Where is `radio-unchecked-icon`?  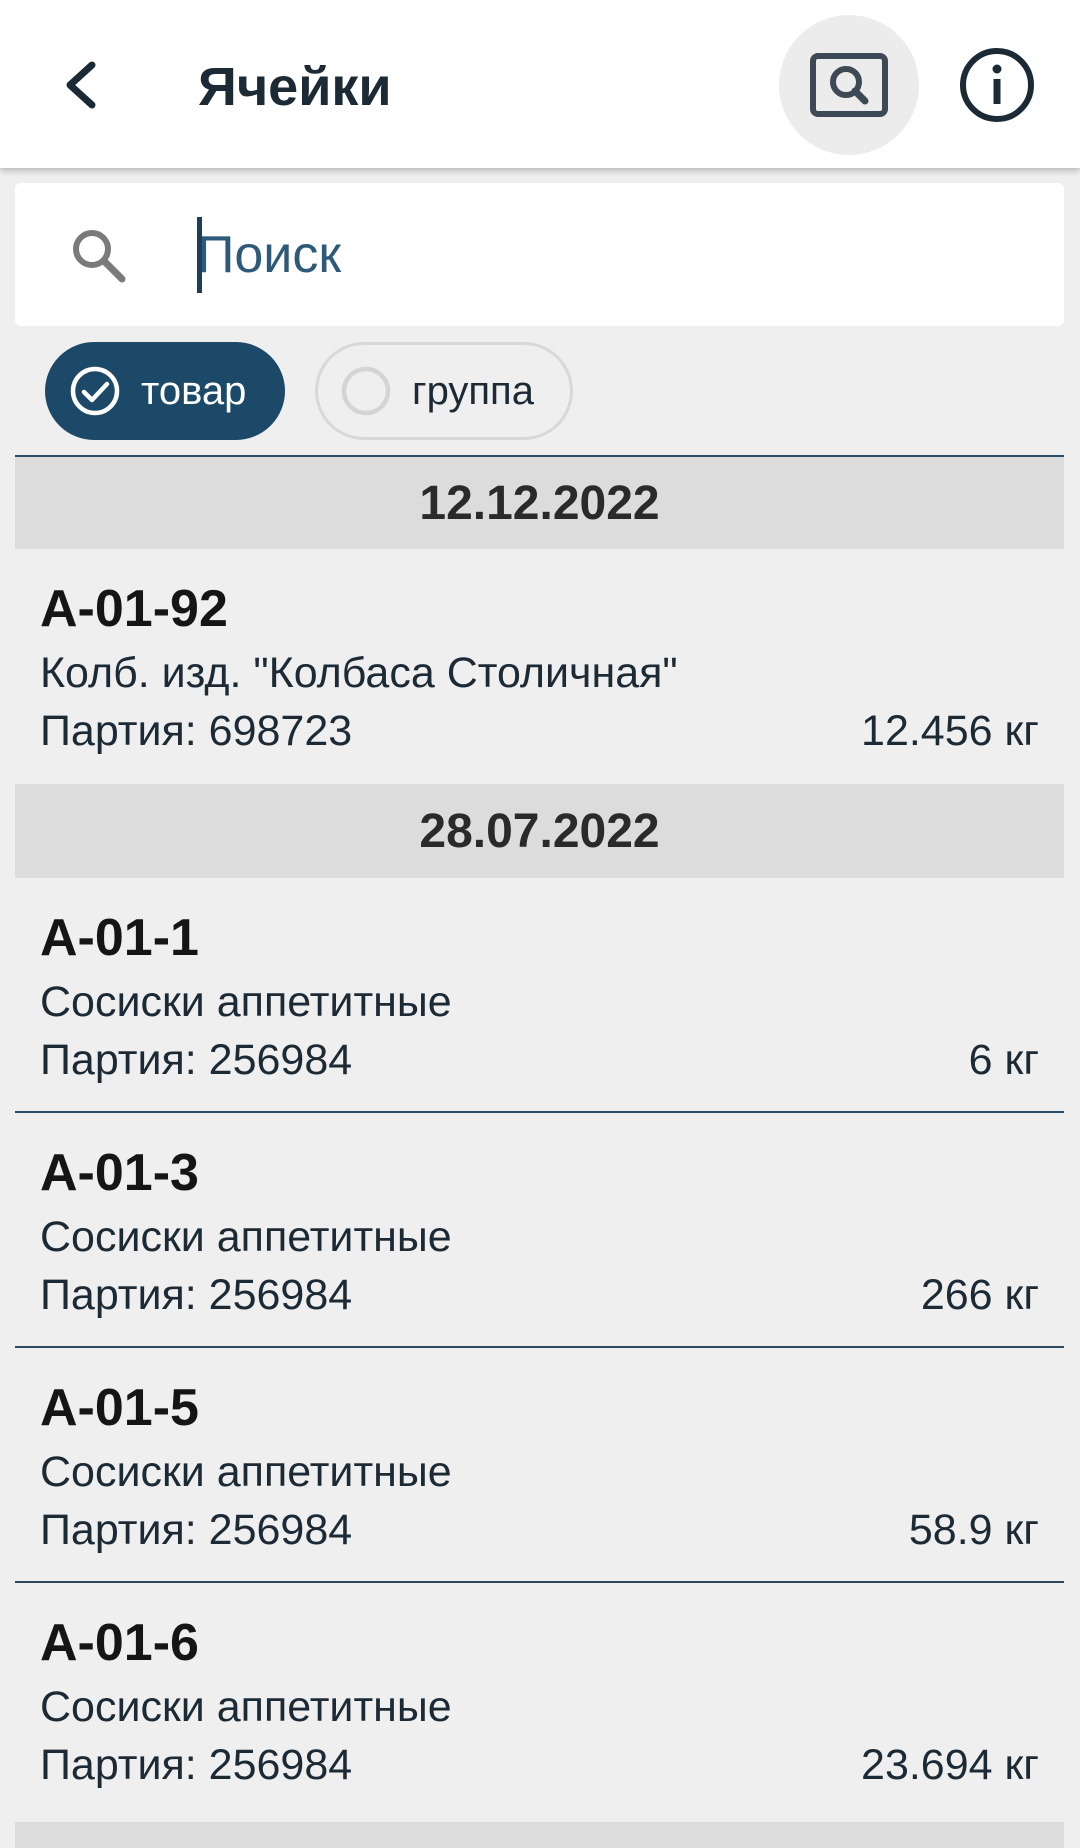
radio-unchecked-icon is located at coordinates (366, 391).